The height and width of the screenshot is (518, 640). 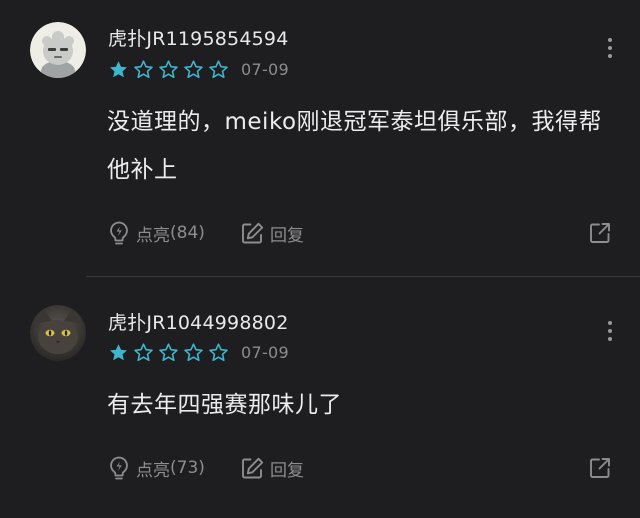 What do you see at coordinates (198, 321) in the screenshot?
I see `username: 虎扑JR1044998802` at bounding box center [198, 321].